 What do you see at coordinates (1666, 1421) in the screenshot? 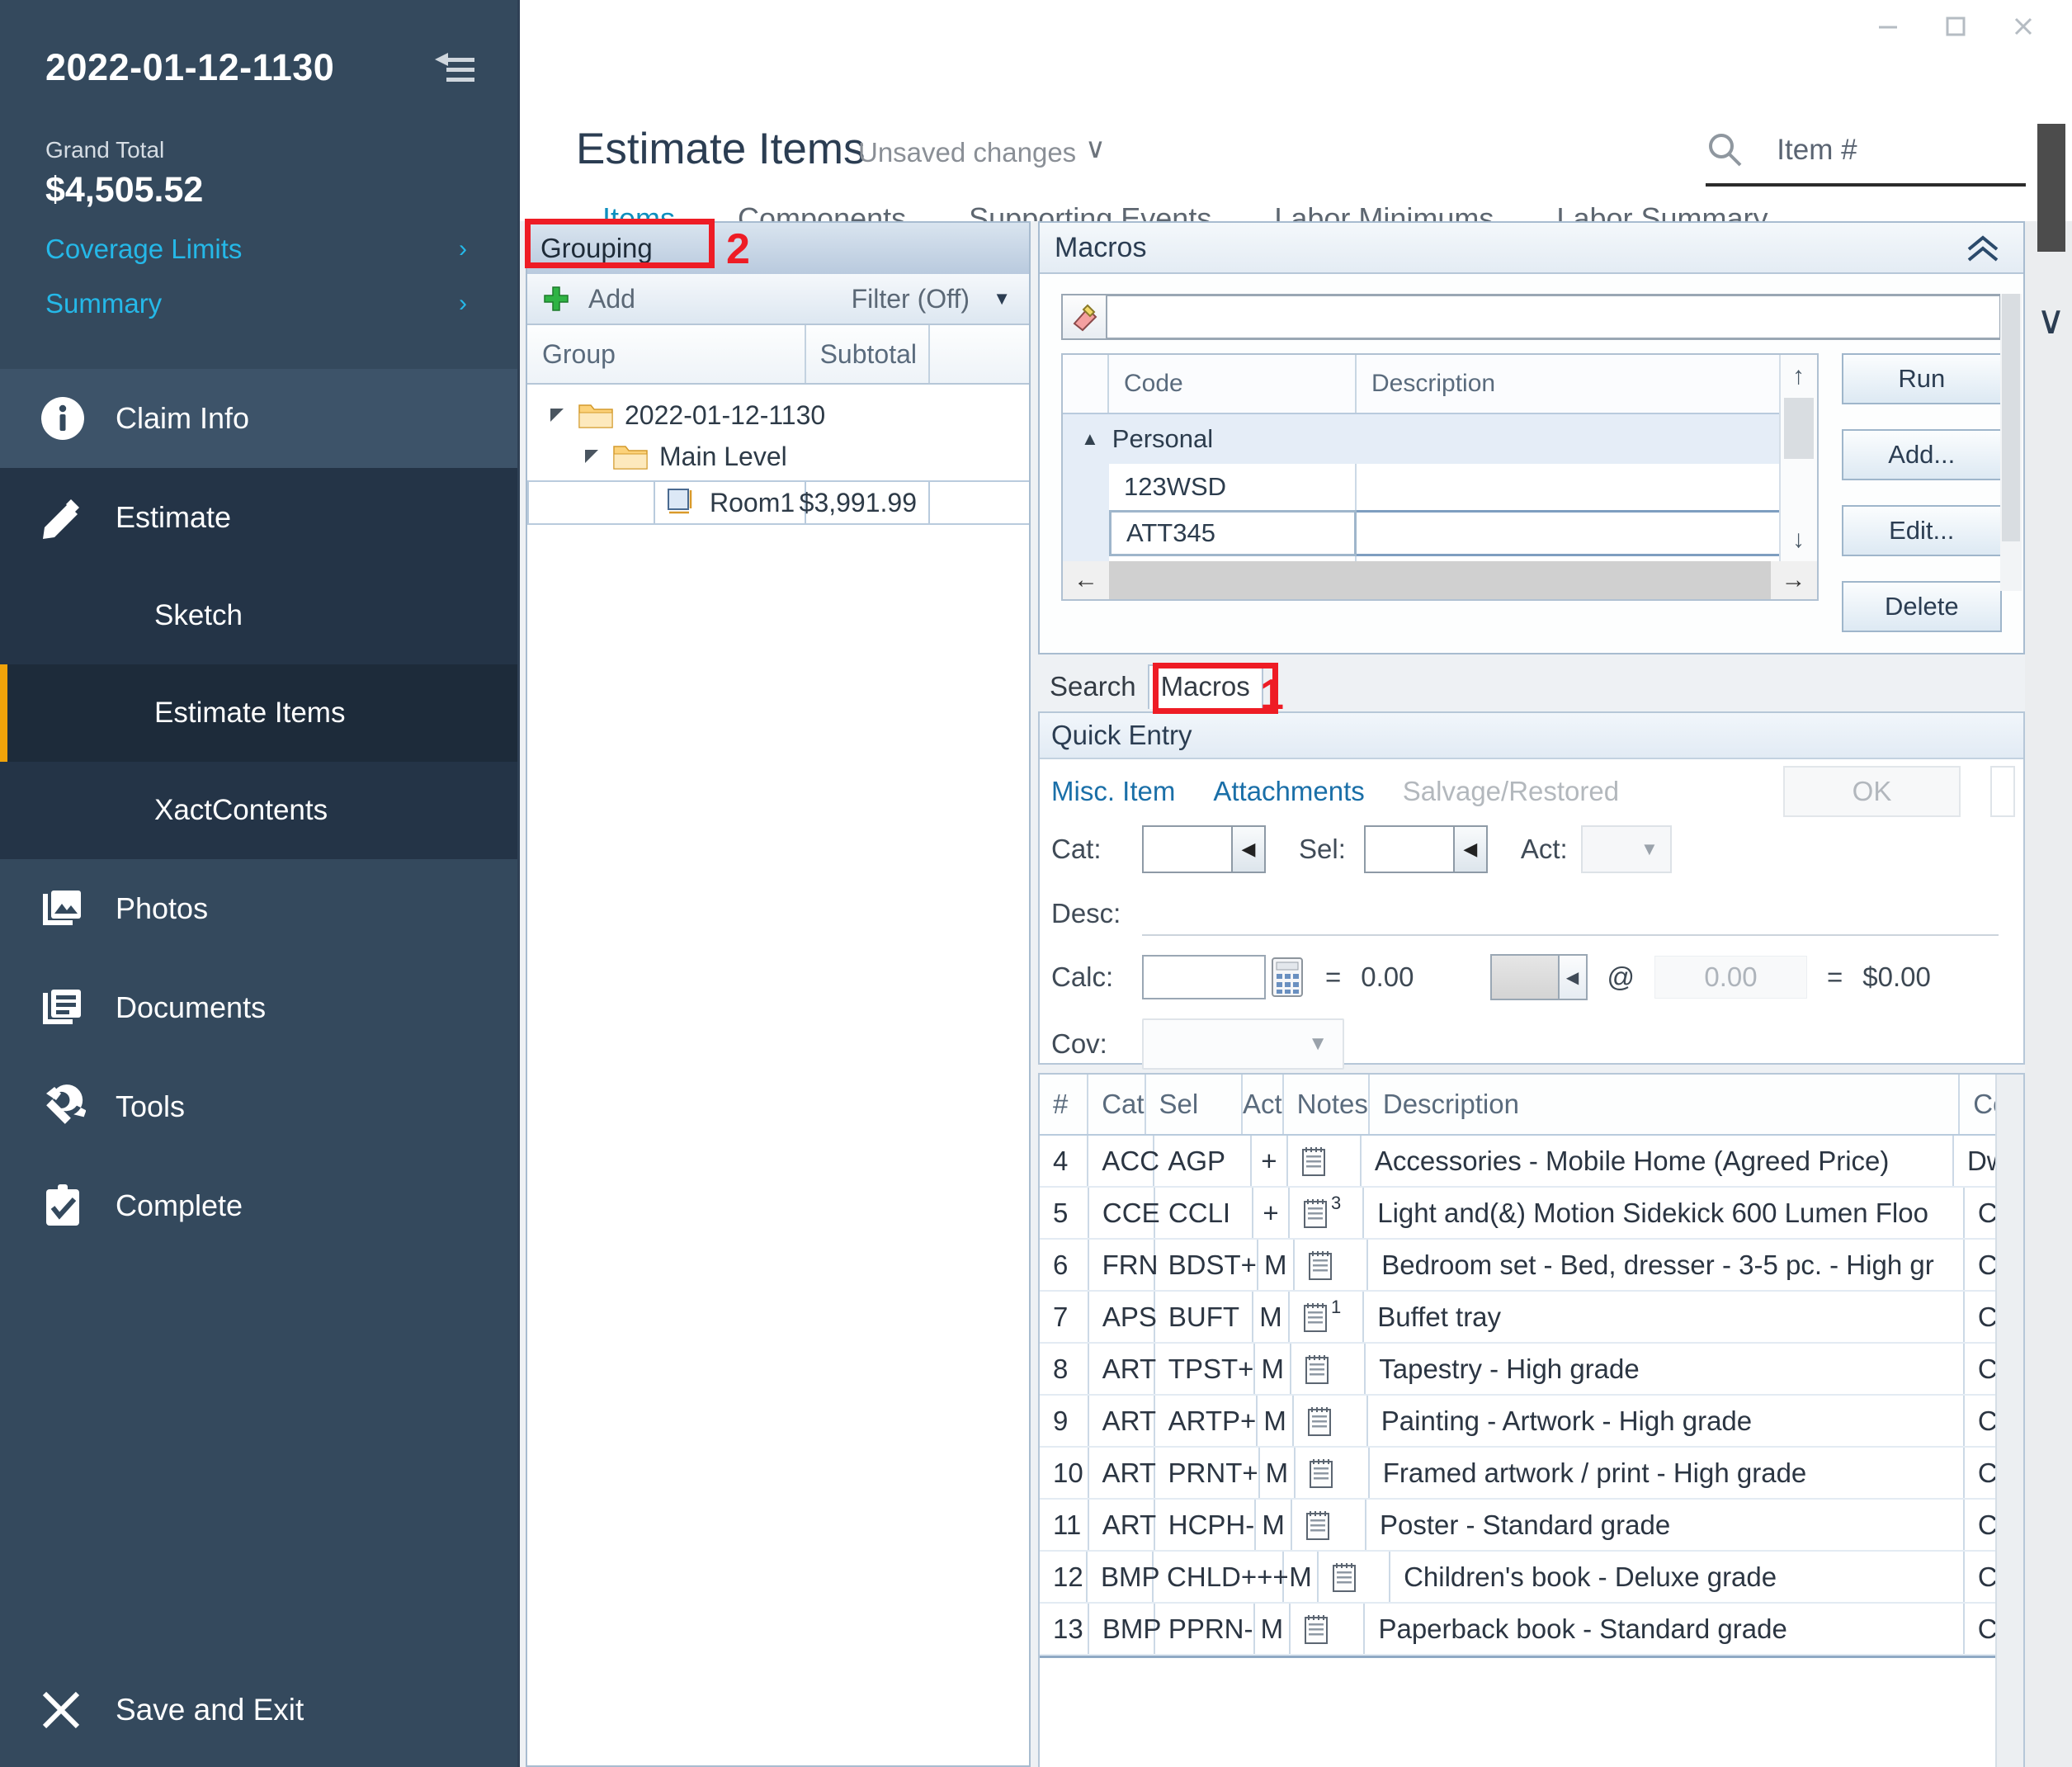
I see `row-description: Painting - Artwork - High grade` at bounding box center [1666, 1421].